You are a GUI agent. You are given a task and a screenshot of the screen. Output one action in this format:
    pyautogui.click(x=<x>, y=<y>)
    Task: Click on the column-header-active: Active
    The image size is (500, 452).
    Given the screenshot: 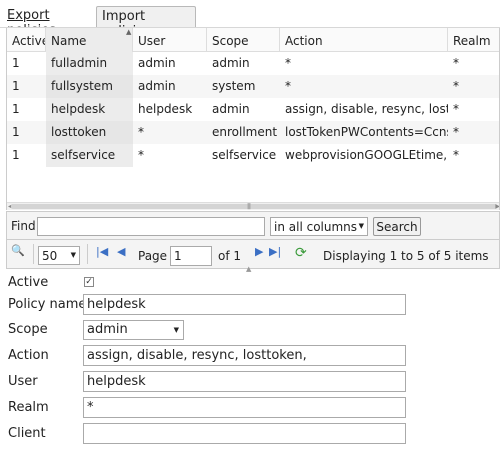 What is the action you would take?
    pyautogui.click(x=26, y=40)
    